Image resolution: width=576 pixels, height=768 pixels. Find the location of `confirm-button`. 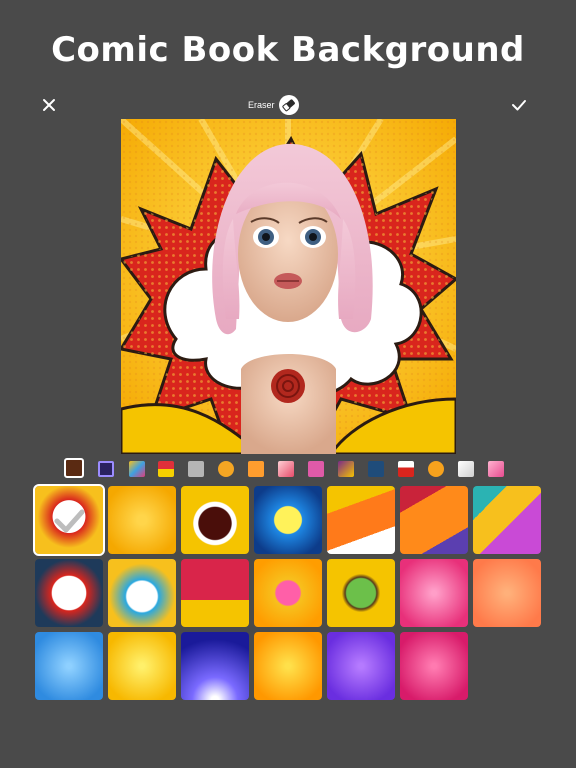

confirm-button is located at coordinates (519, 105).